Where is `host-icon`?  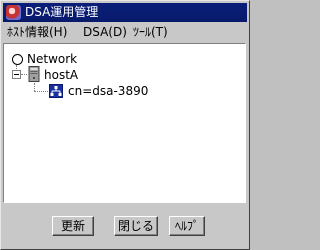
host-icon is located at coordinates (34, 74).